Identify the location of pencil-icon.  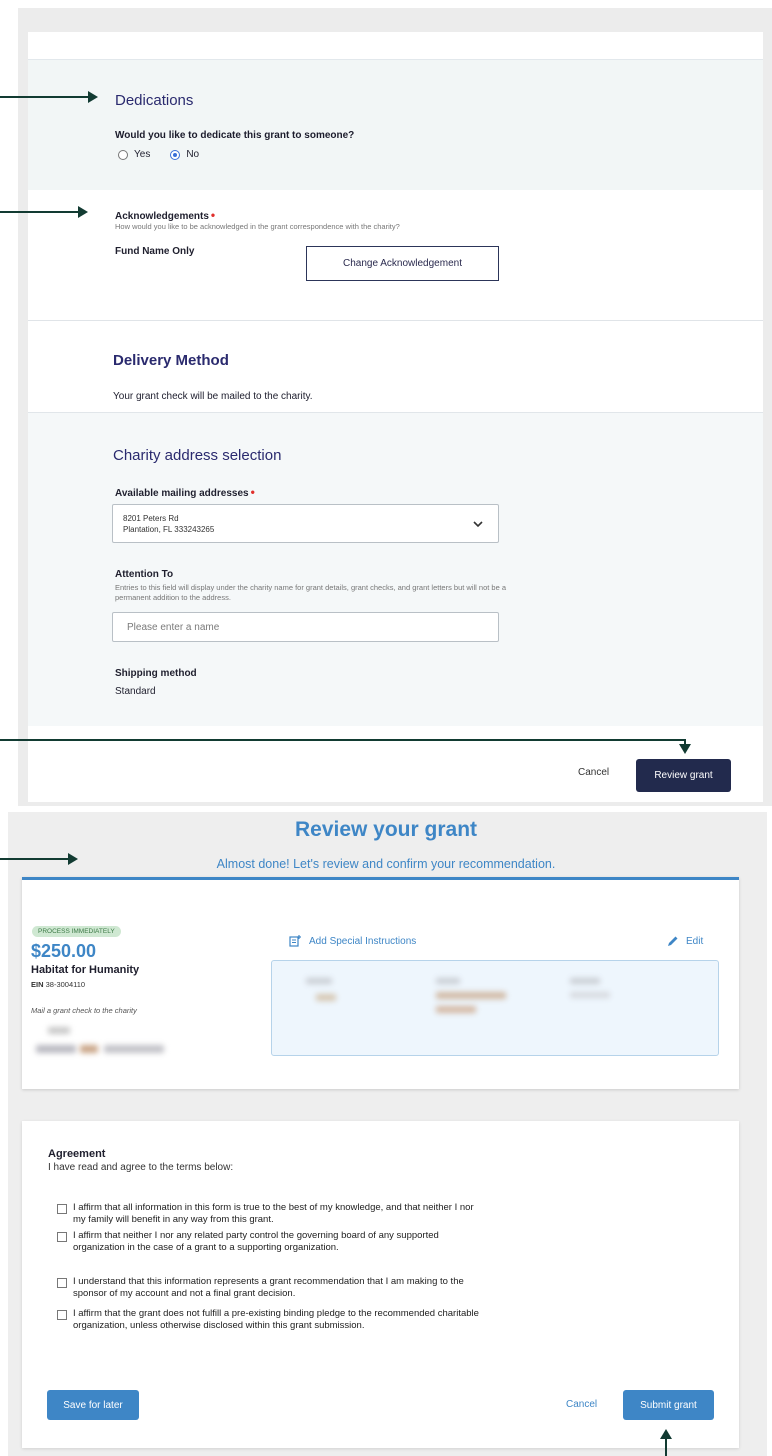
(673, 941).